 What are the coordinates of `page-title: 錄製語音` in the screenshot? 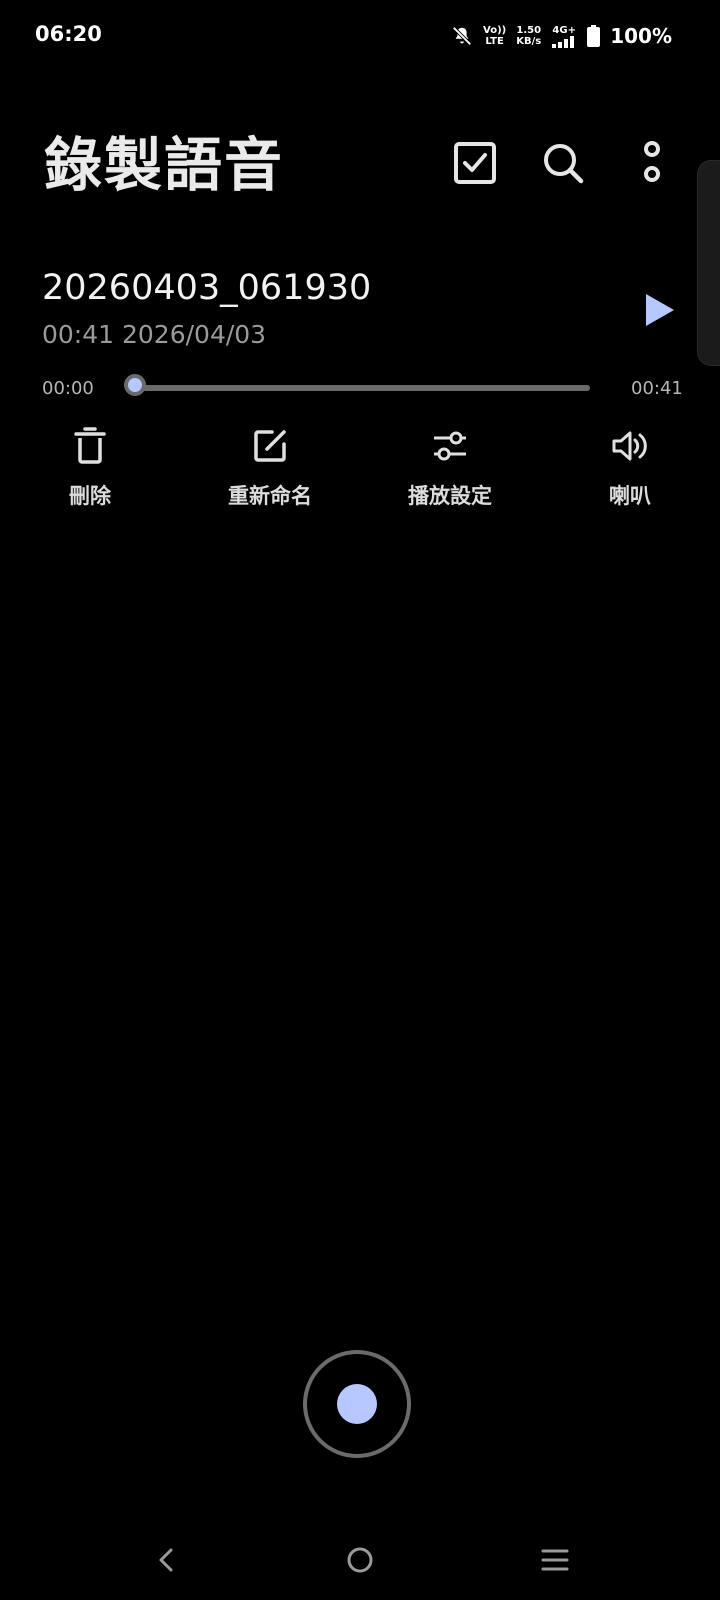 It's located at (164, 165).